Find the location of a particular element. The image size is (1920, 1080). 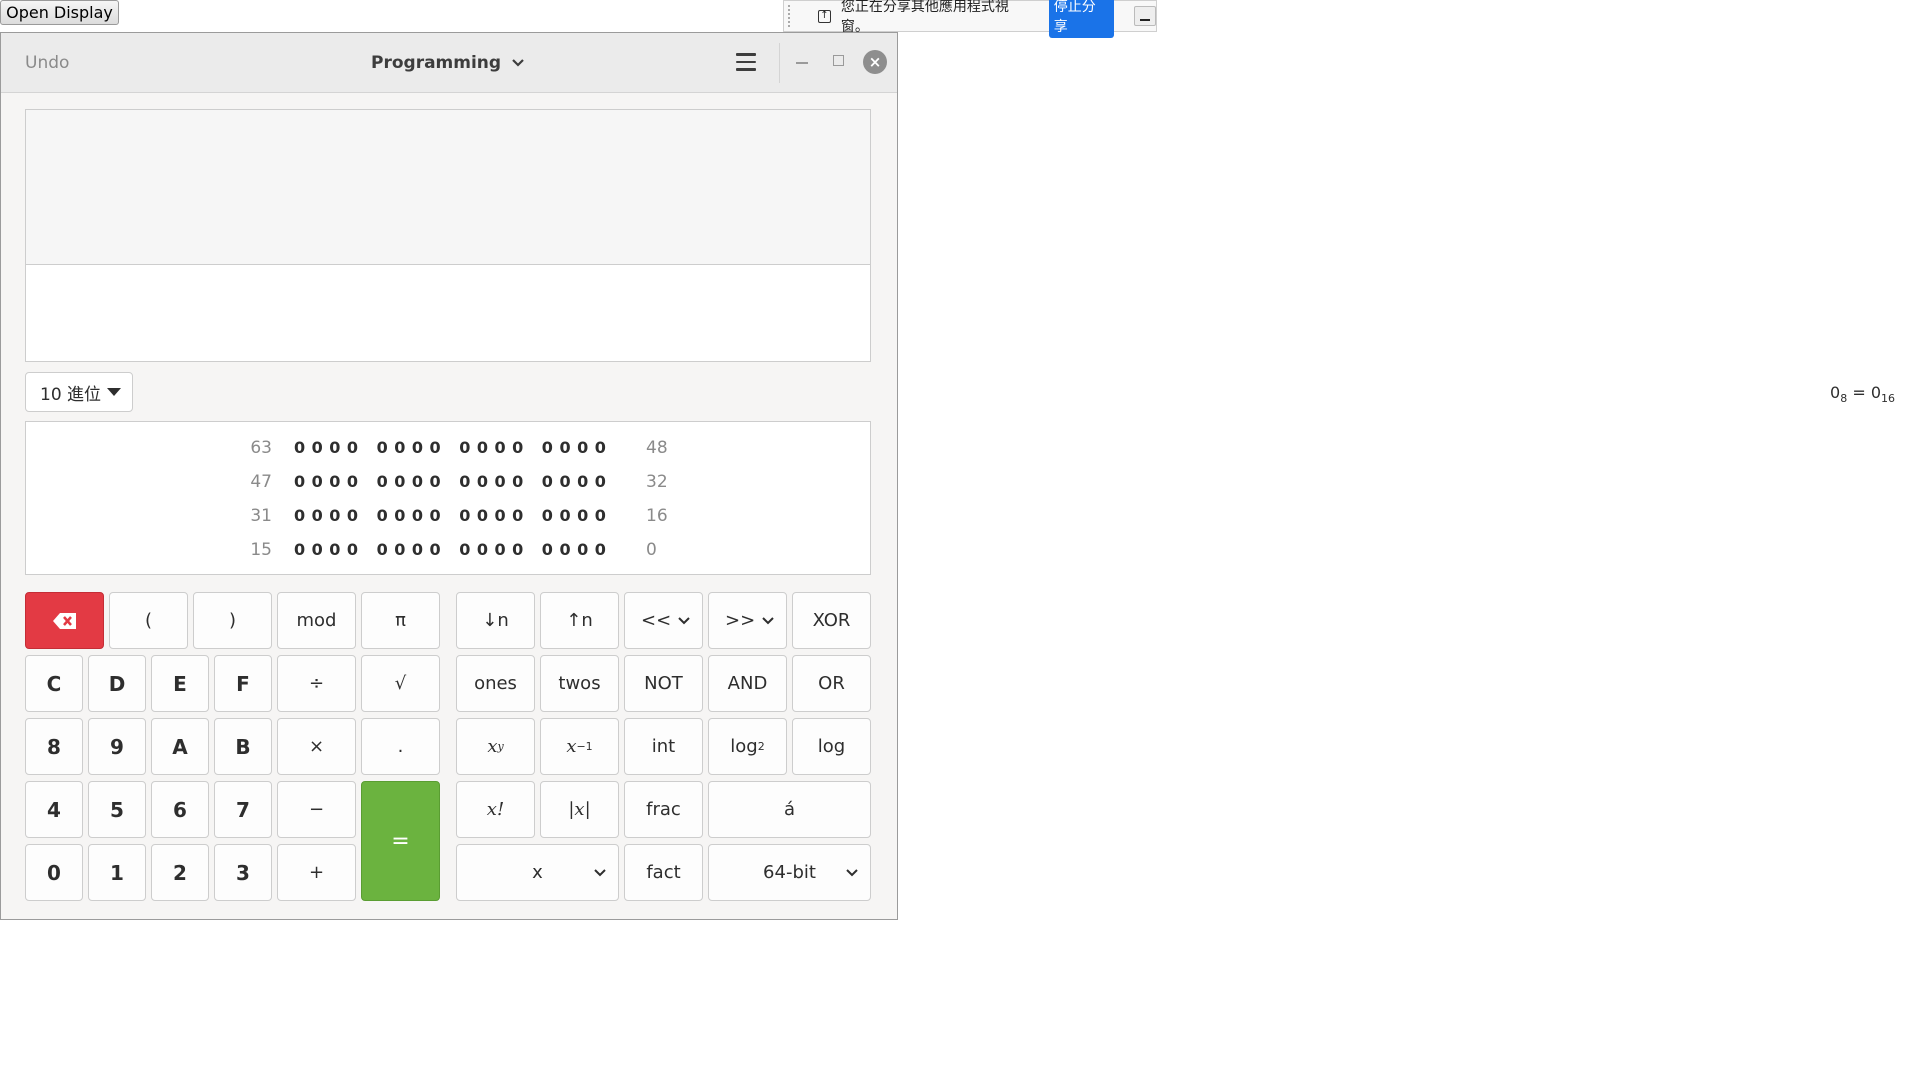

absolute-value-label: |x| is located at coordinates (579, 809).